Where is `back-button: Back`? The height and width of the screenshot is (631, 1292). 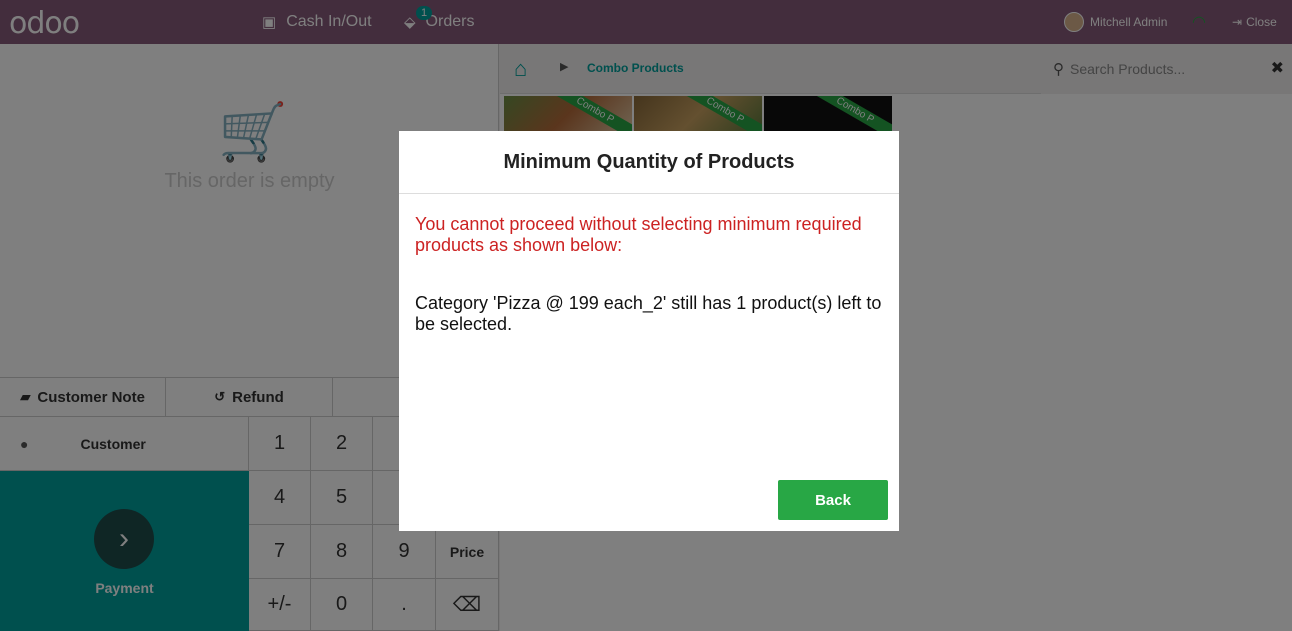 back-button: Back is located at coordinates (833, 500).